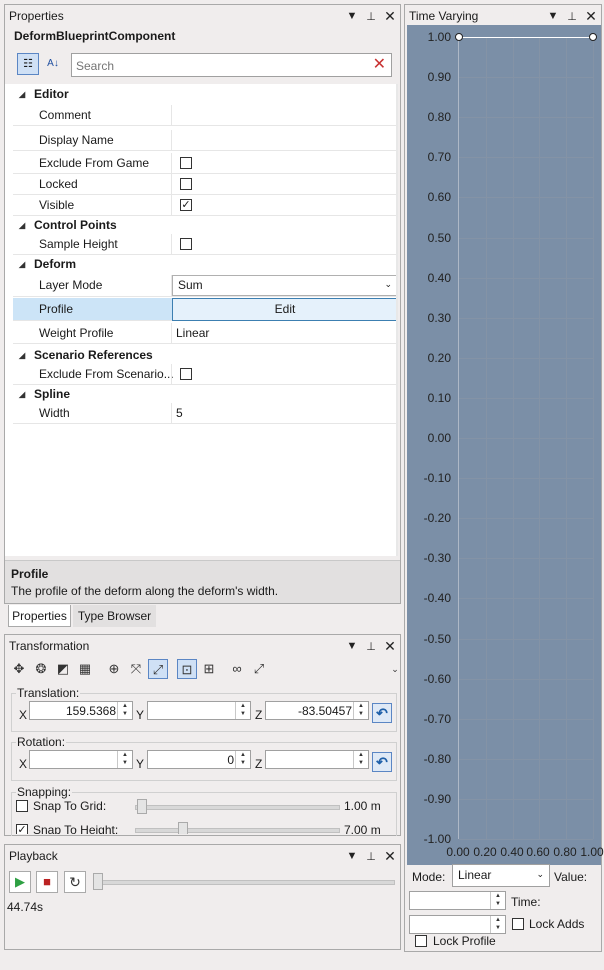  I want to click on snap-grid-slider-thumb, so click(142, 806).